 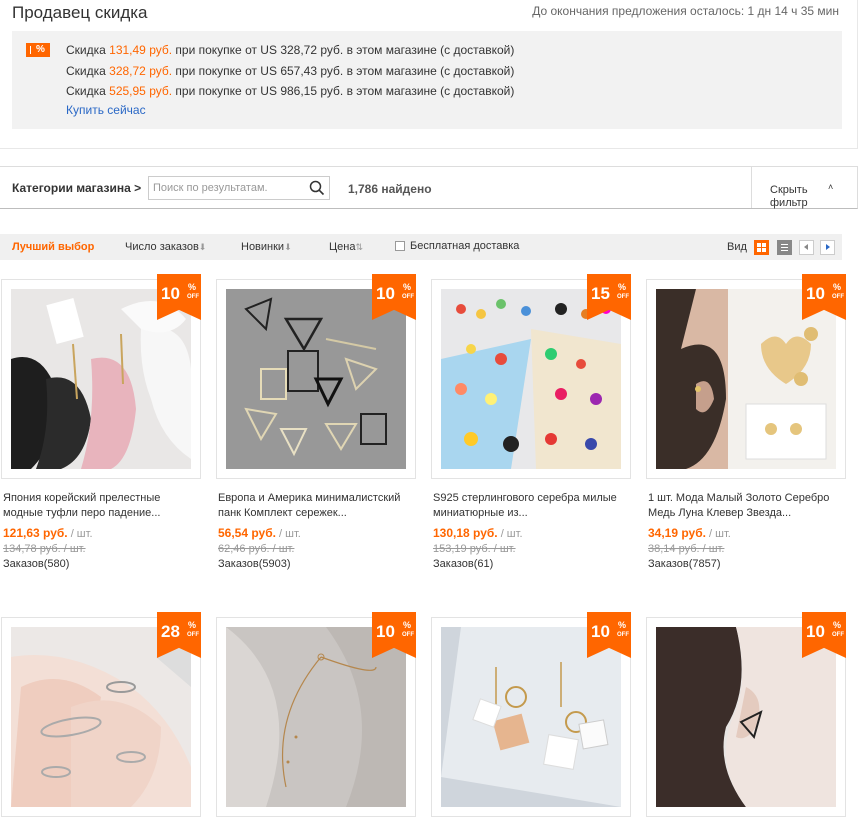 What do you see at coordinates (761, 247) in the screenshot?
I see `grid-view-icon` at bounding box center [761, 247].